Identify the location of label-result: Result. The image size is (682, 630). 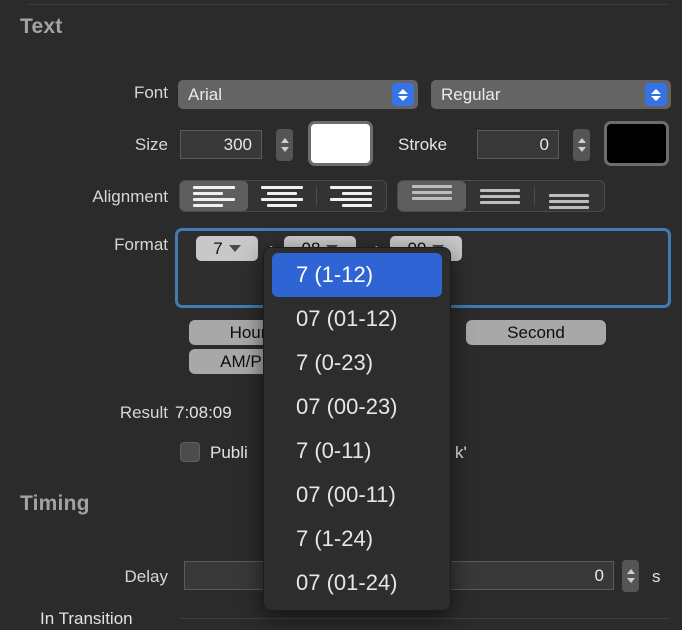
(143, 412).